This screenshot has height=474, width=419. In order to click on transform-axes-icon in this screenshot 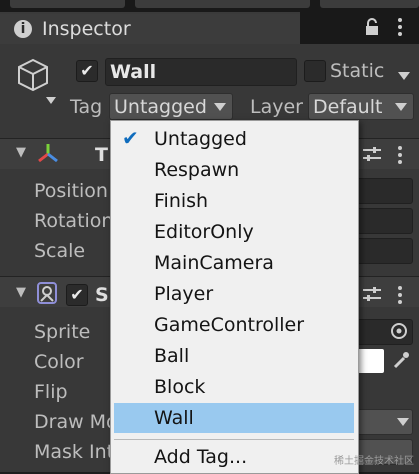, I will do `click(48, 155)`.